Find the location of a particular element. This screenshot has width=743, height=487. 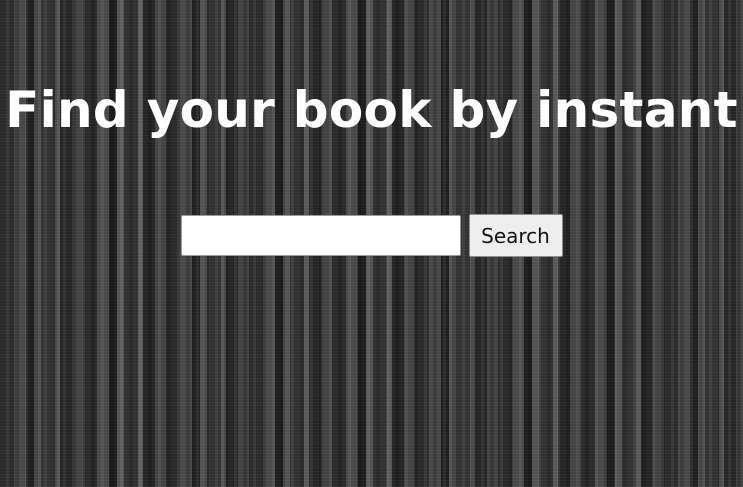

search-form: Search is located at coordinates (371, 235).